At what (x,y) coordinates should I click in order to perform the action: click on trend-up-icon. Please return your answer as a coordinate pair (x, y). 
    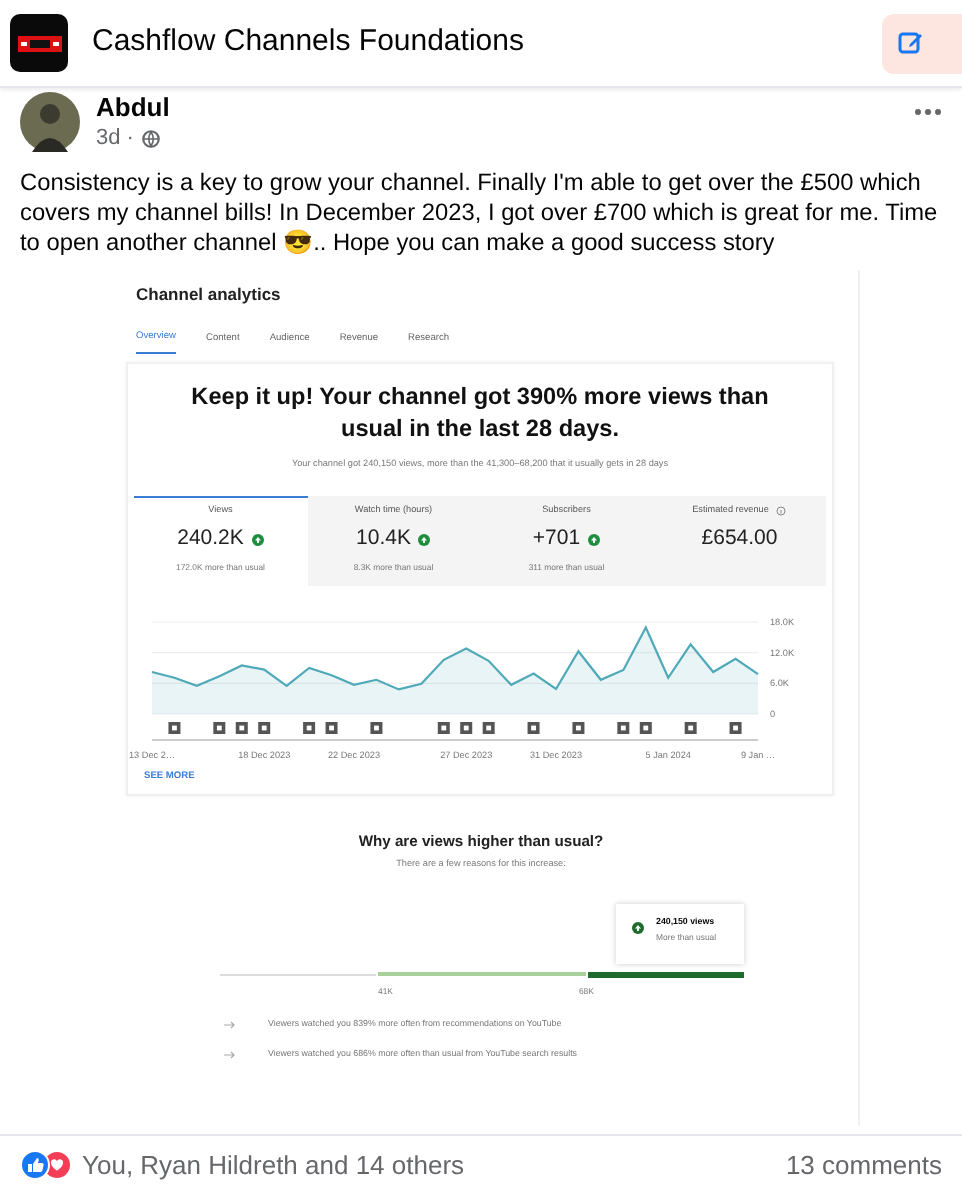
    Looking at the image, I should click on (638, 927).